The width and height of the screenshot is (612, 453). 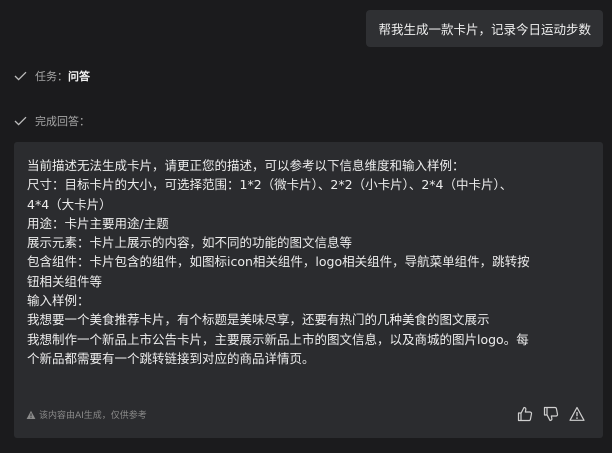 I want to click on user-message-text: 帮我生成一款卡片，记录今日运动步数, so click(x=484, y=29).